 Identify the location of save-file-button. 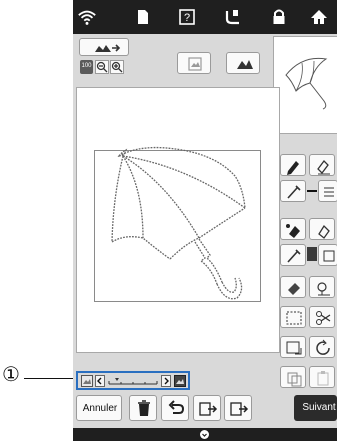
(207, 408).